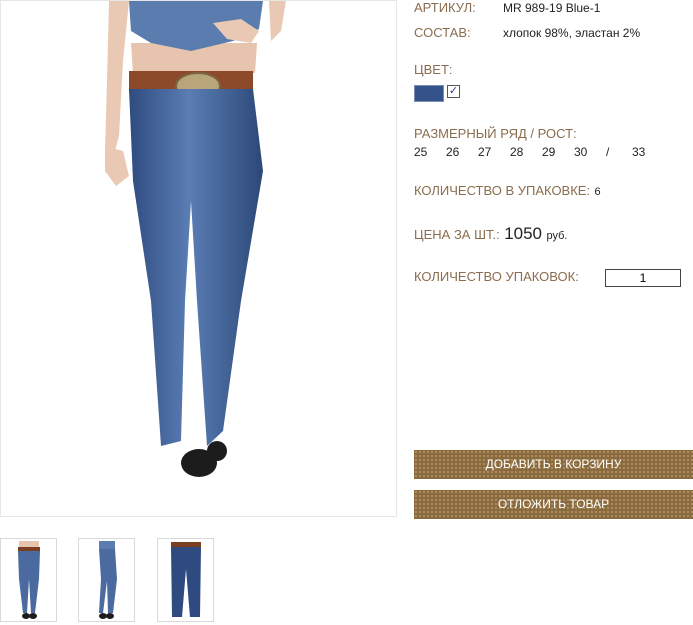 This screenshot has height=625, width=693. Describe the element at coordinates (421, 152) in the screenshot. I see `size-item: 25` at that location.